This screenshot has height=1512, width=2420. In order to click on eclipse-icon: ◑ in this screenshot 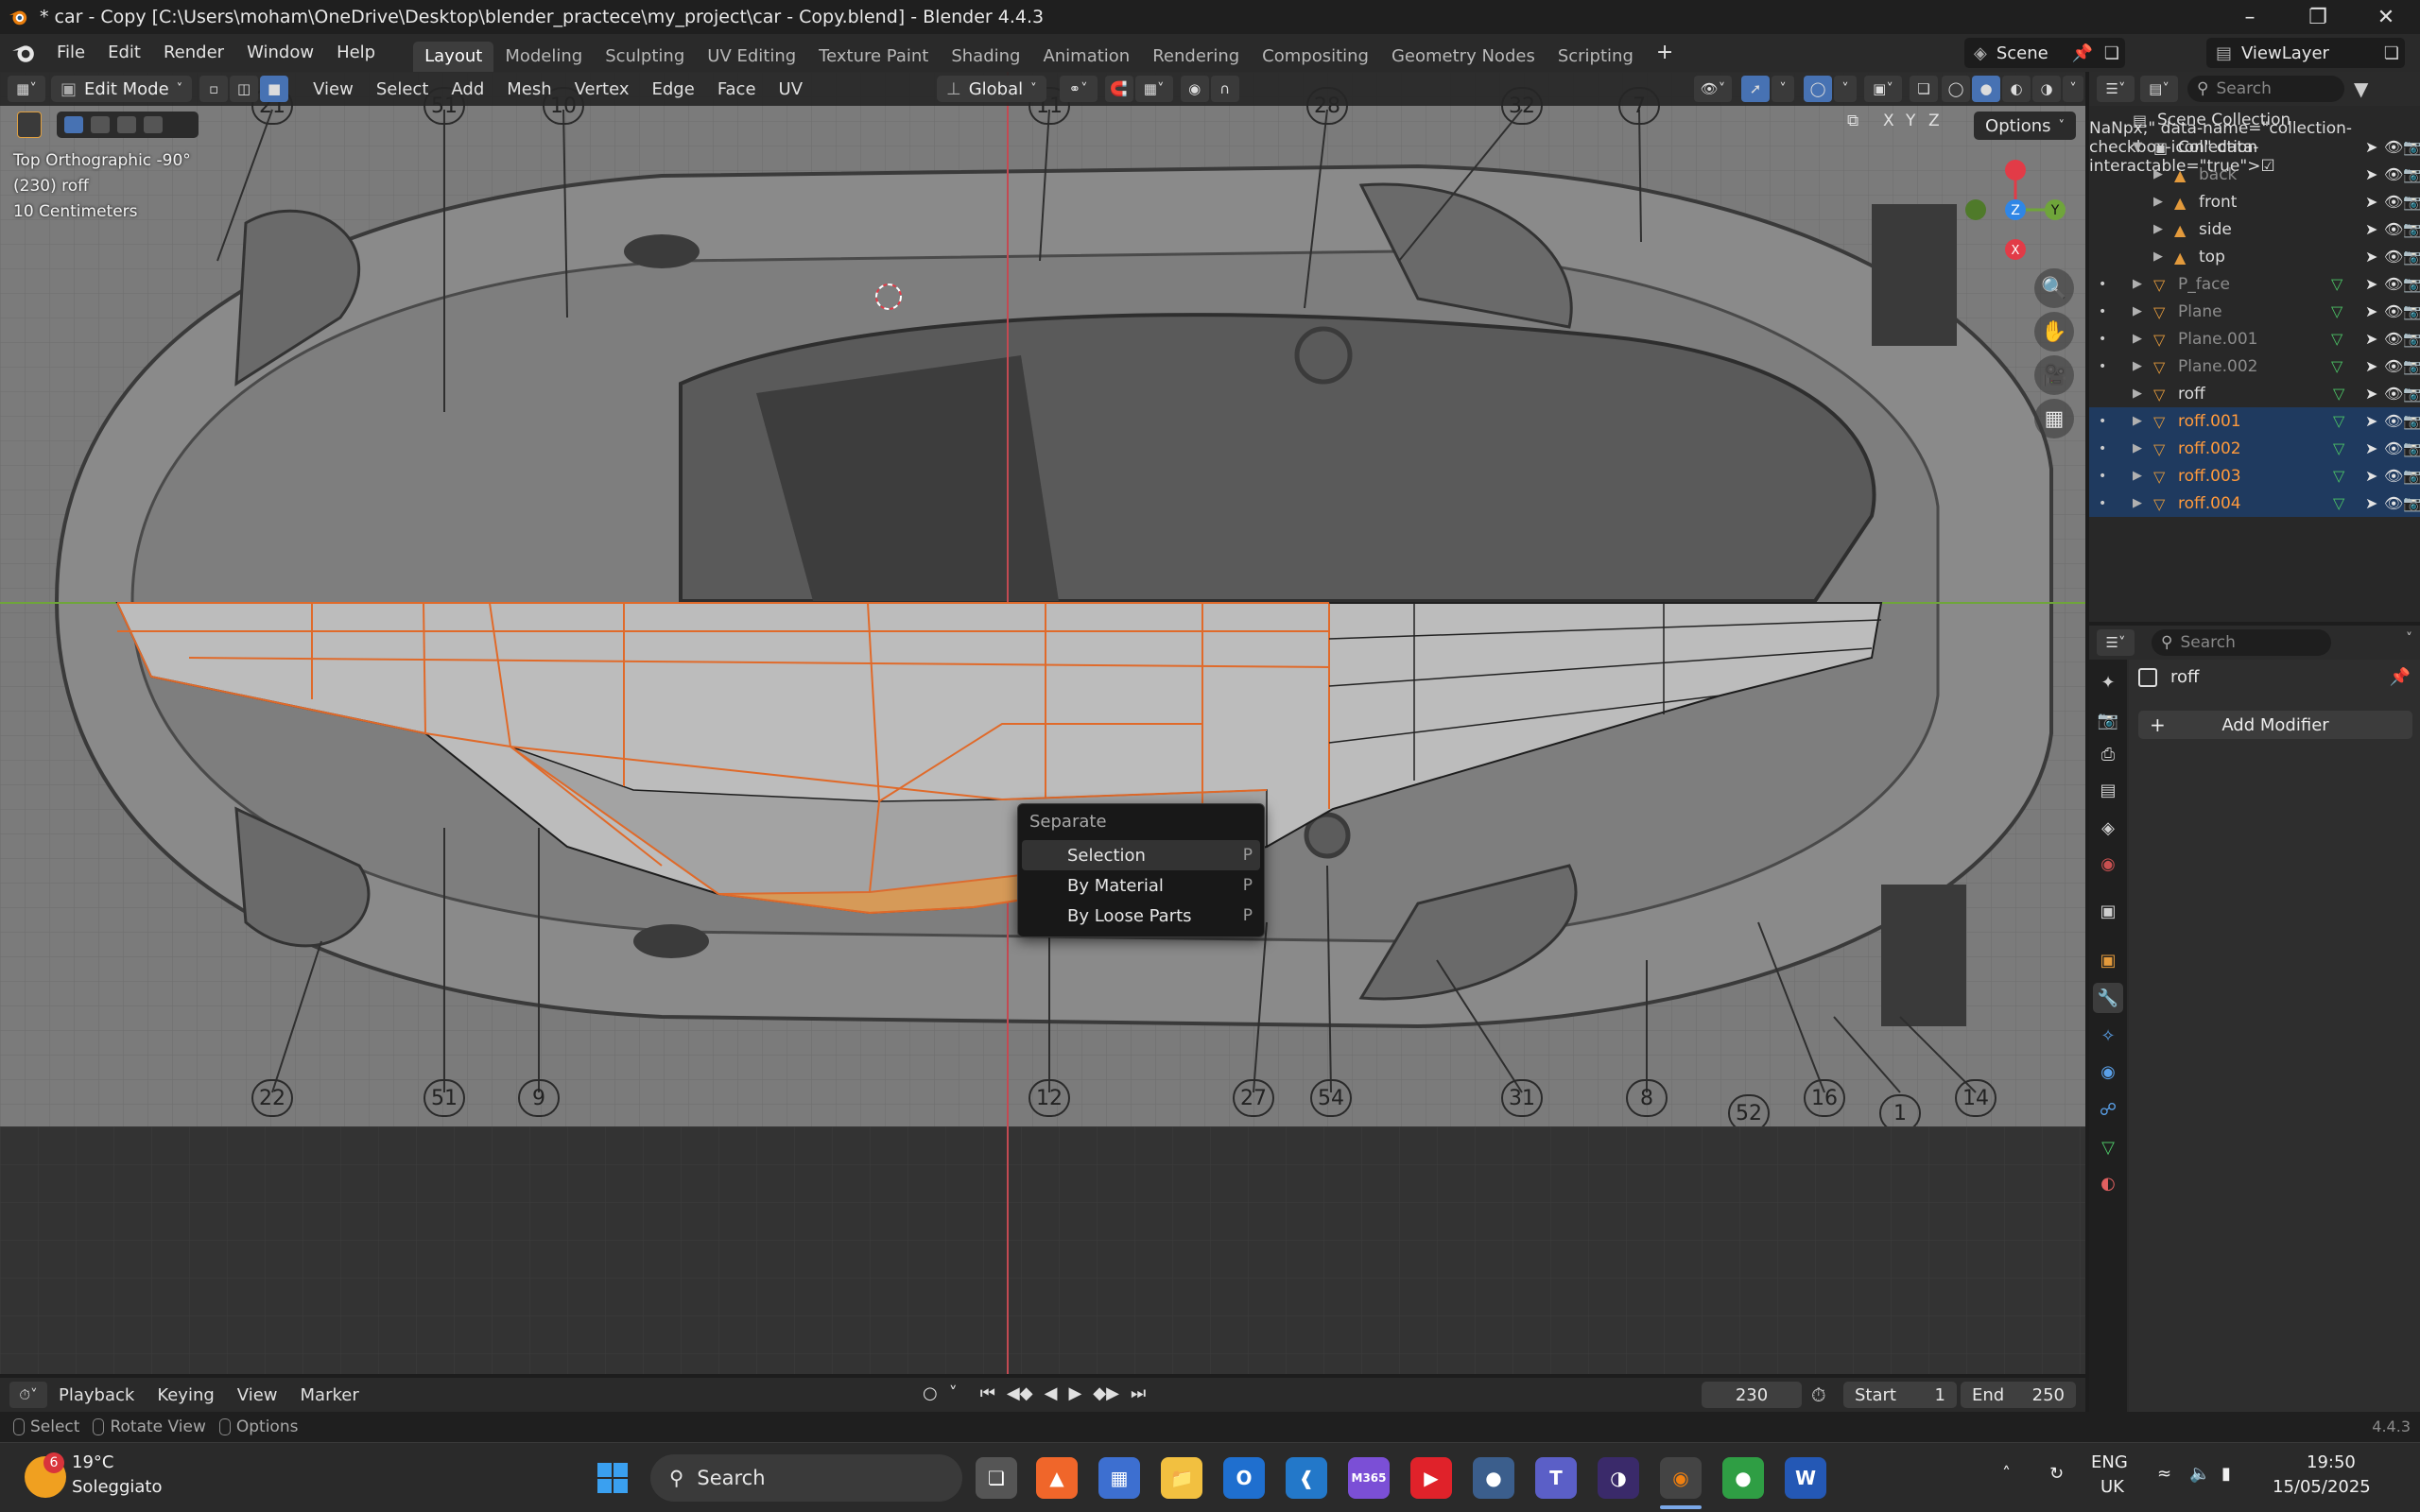, I will do `click(1618, 1478)`.